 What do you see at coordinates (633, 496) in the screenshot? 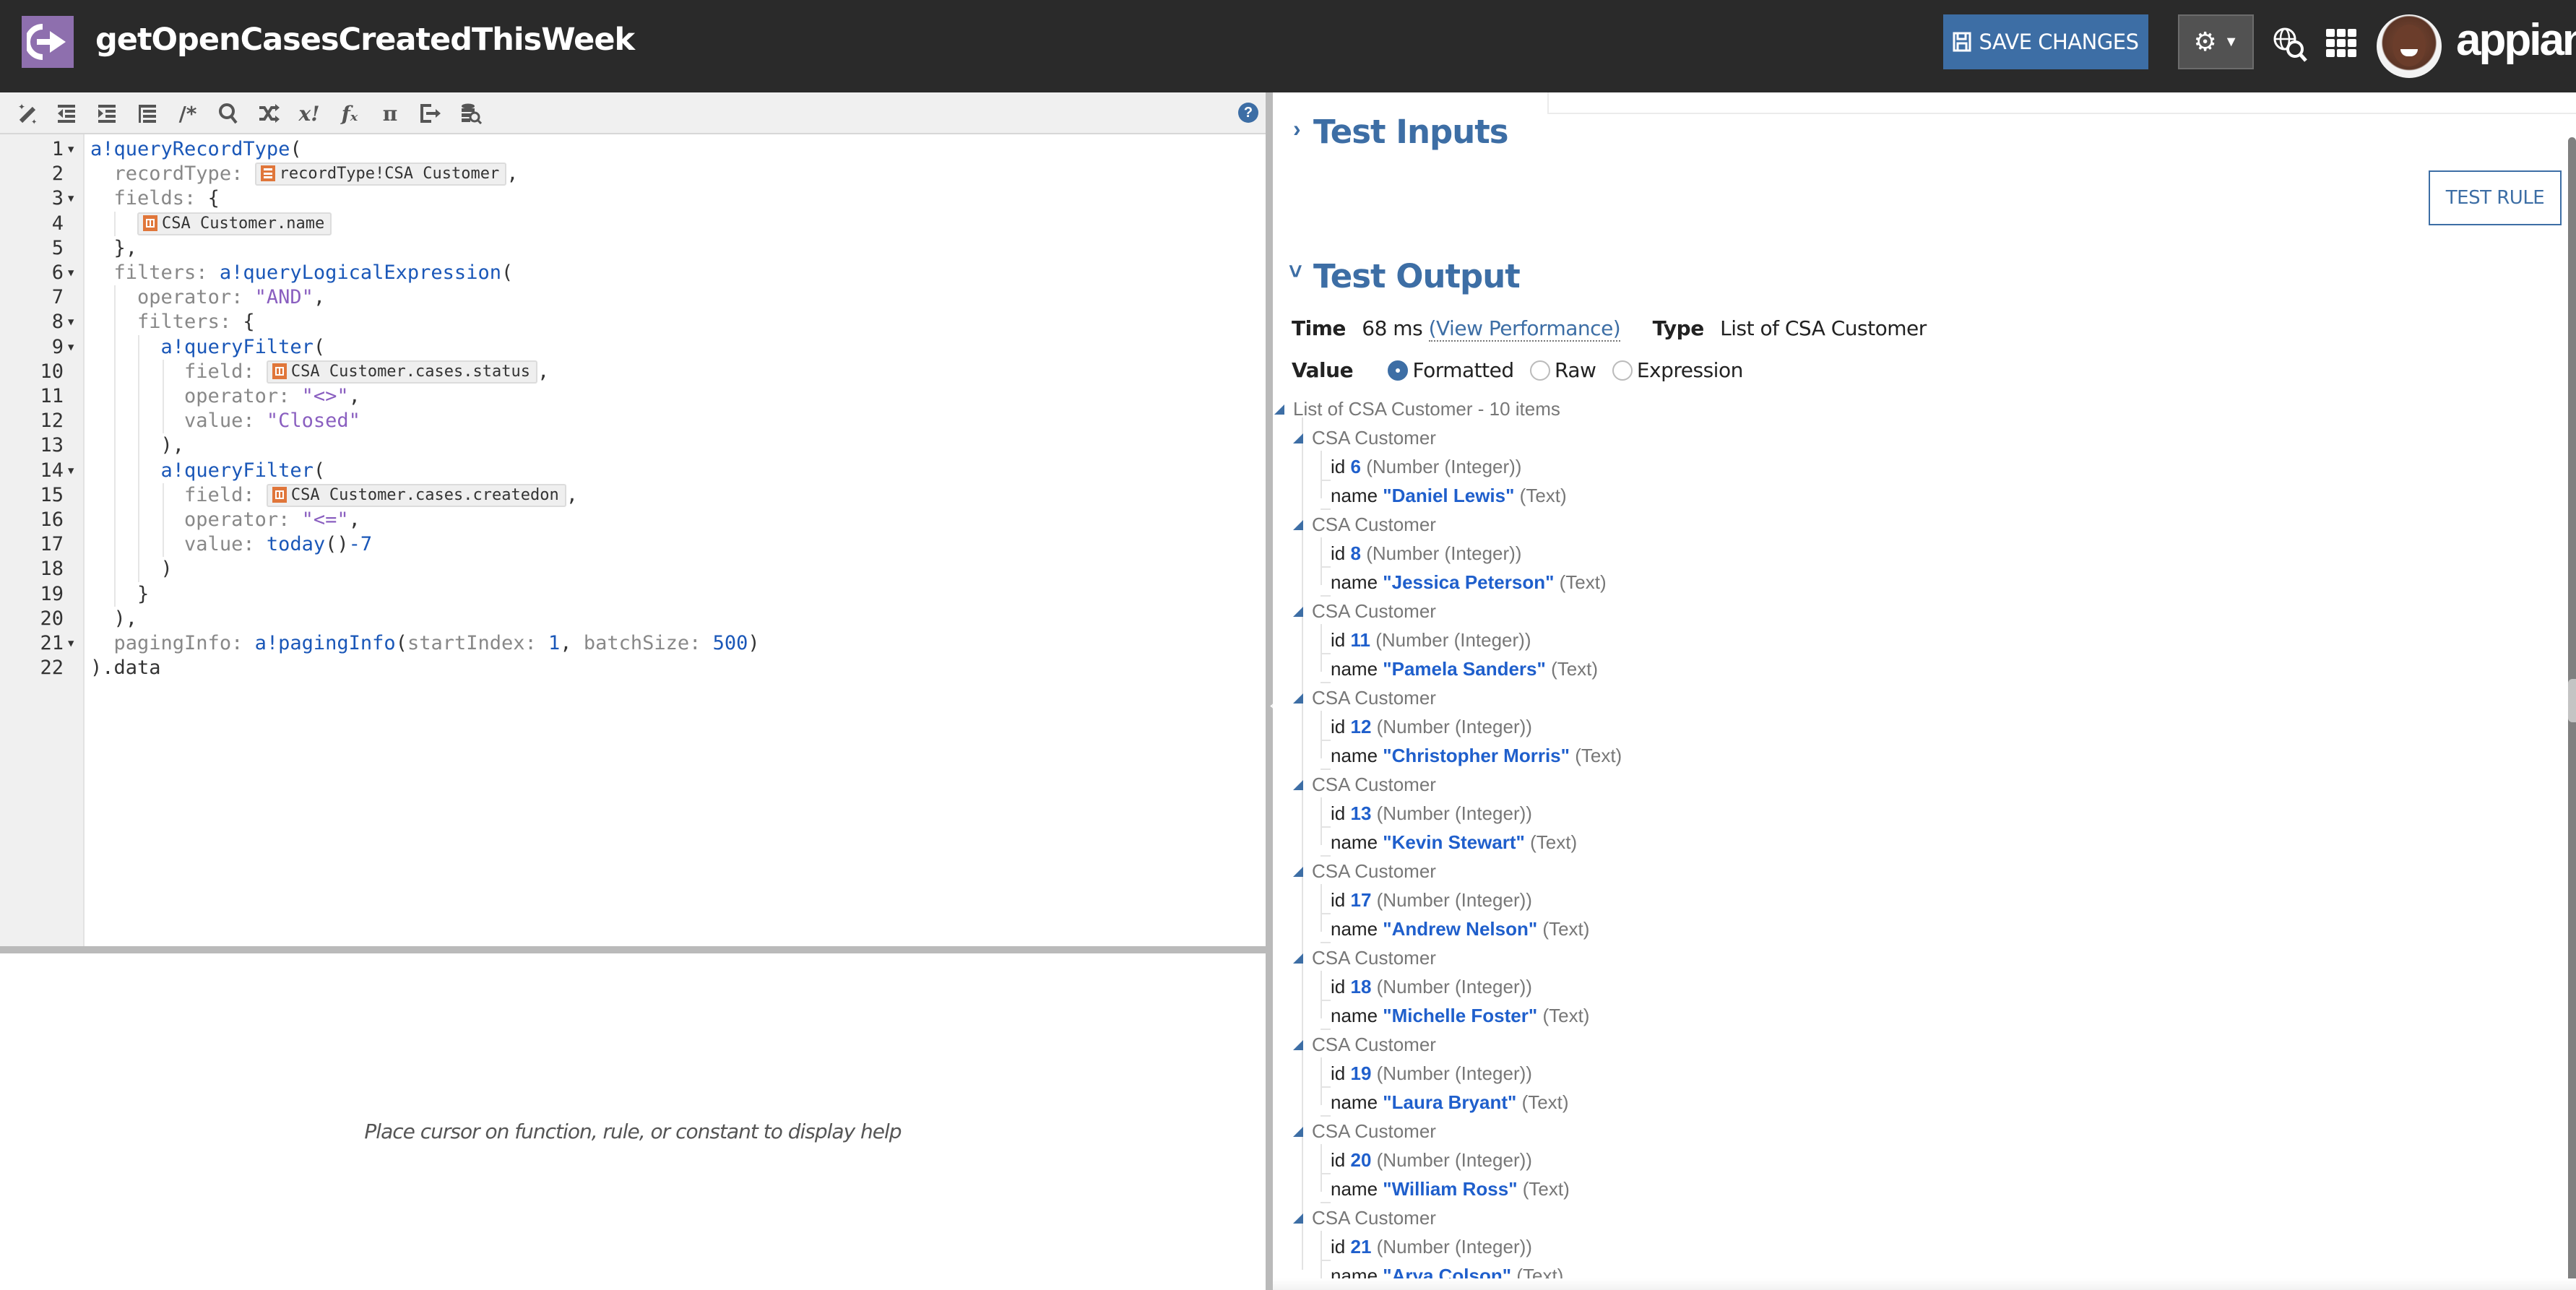
I see `code-line: 15 field: CSA Customer.cases.createdon,` at bounding box center [633, 496].